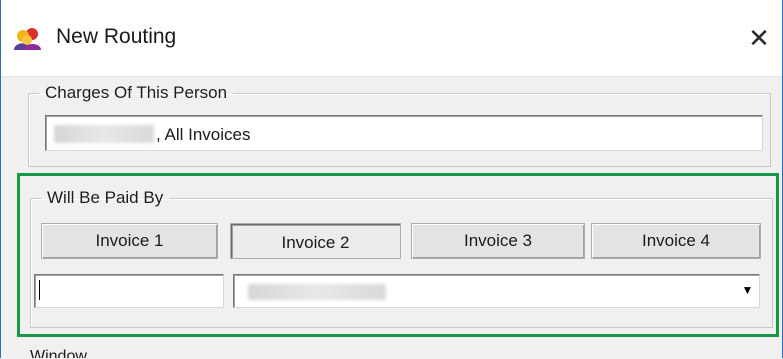 Image resolution: width=783 pixels, height=359 pixels. What do you see at coordinates (317, 292) in the screenshot?
I see `redacted-payer` at bounding box center [317, 292].